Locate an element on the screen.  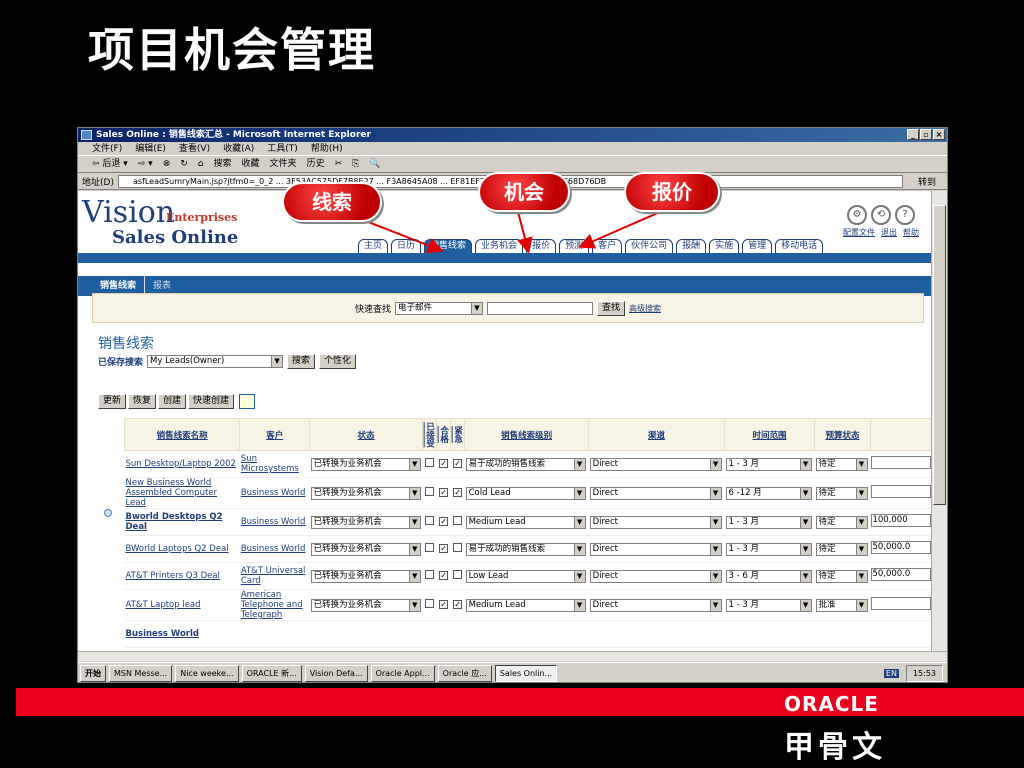
callout-arrows is located at coordinates (509, 232).